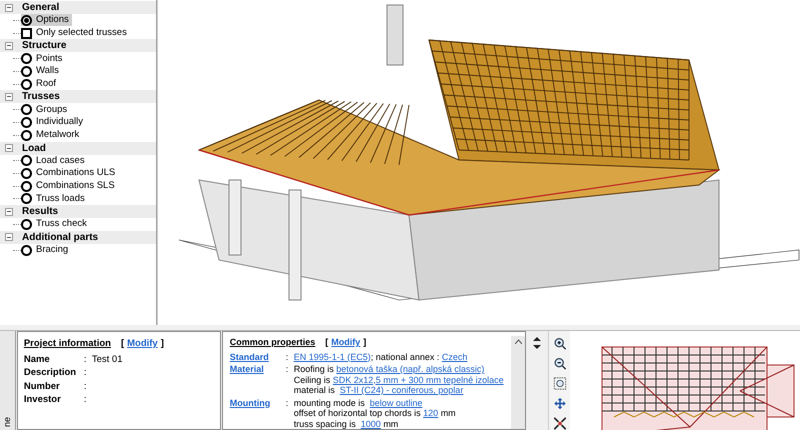 The height and width of the screenshot is (430, 800). I want to click on tree-item: Combinations ULS, so click(69, 174).